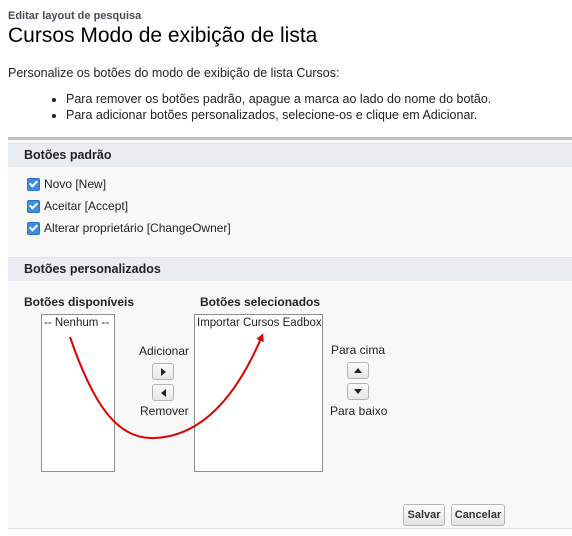 This screenshot has width=572, height=536. Describe the element at coordinates (164, 411) in the screenshot. I see `remove-label: Remover` at that location.